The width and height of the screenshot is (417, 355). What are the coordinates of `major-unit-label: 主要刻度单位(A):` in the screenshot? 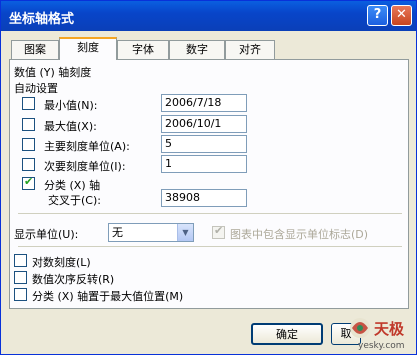 It's located at (87, 146).